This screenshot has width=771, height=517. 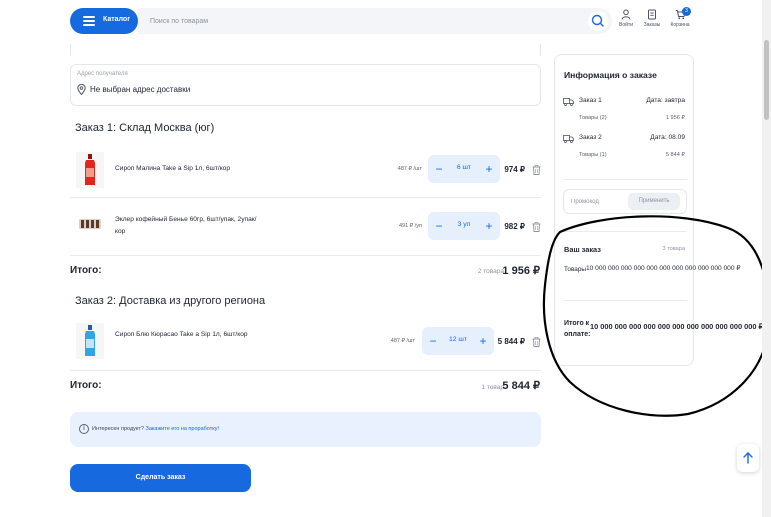 What do you see at coordinates (686, 11) in the screenshot?
I see `cart-badge: 3` at bounding box center [686, 11].